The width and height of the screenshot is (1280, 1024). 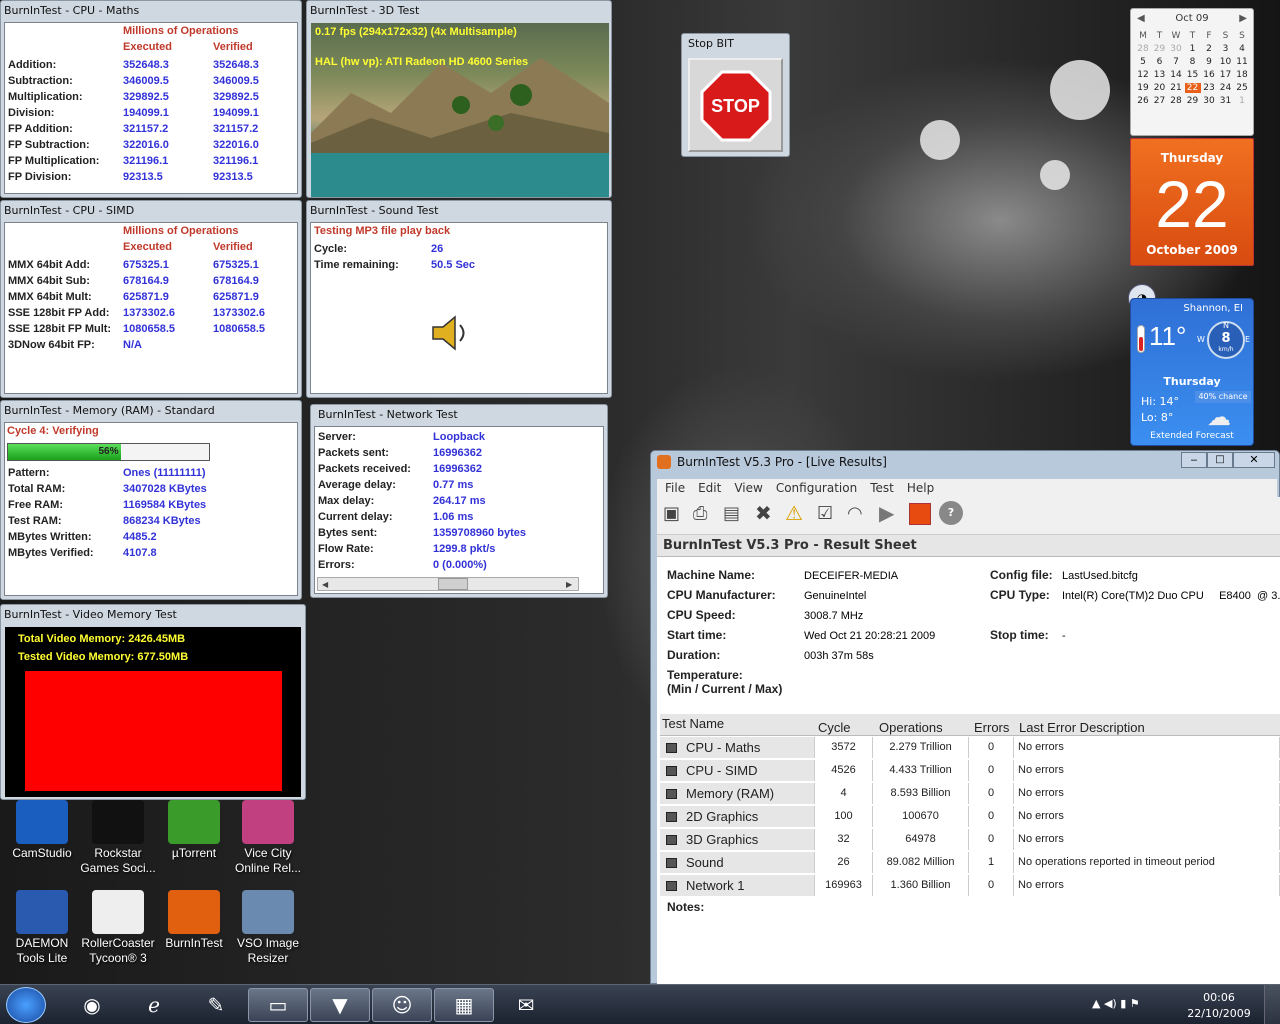 What do you see at coordinates (1226, 75) in the screenshot?
I see `calendar-day: 17` at bounding box center [1226, 75].